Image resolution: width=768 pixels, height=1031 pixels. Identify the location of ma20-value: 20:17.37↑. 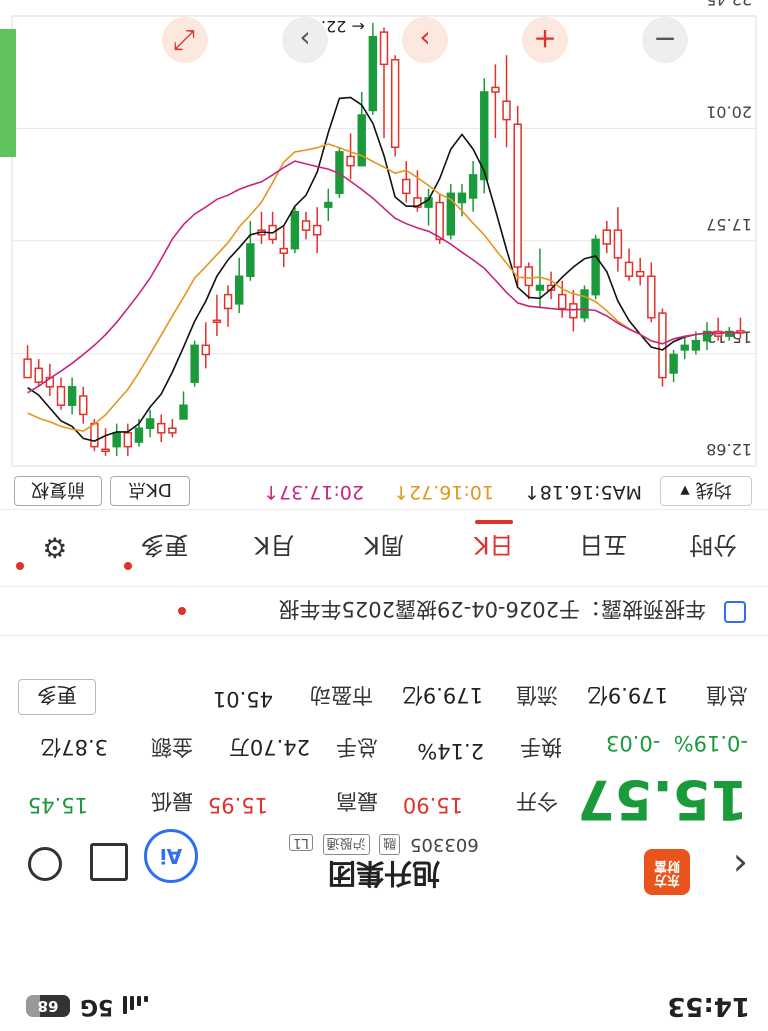
(313, 492).